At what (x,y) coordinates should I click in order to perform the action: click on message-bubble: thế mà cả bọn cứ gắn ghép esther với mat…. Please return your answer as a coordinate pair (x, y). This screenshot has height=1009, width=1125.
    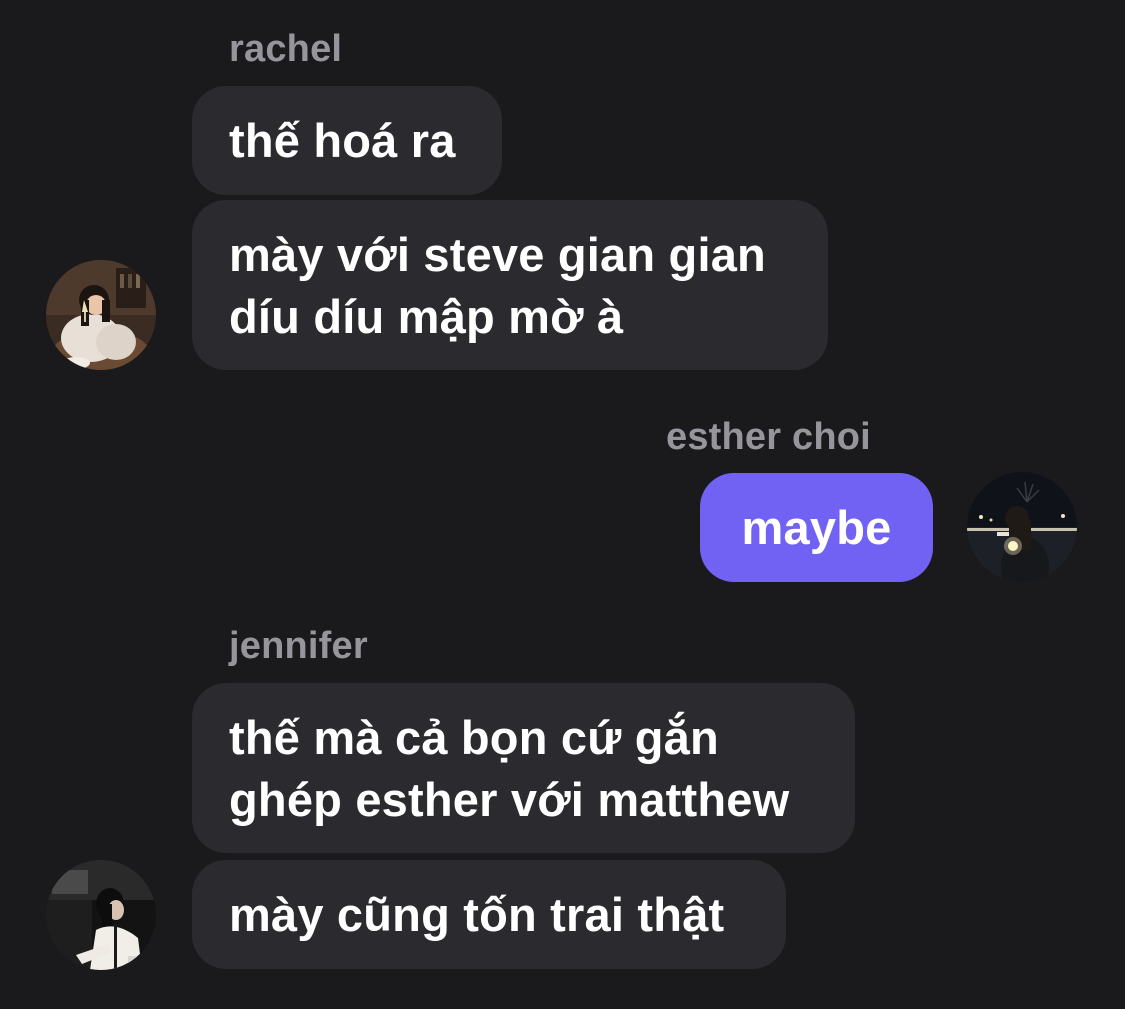
    Looking at the image, I should click on (523, 768).